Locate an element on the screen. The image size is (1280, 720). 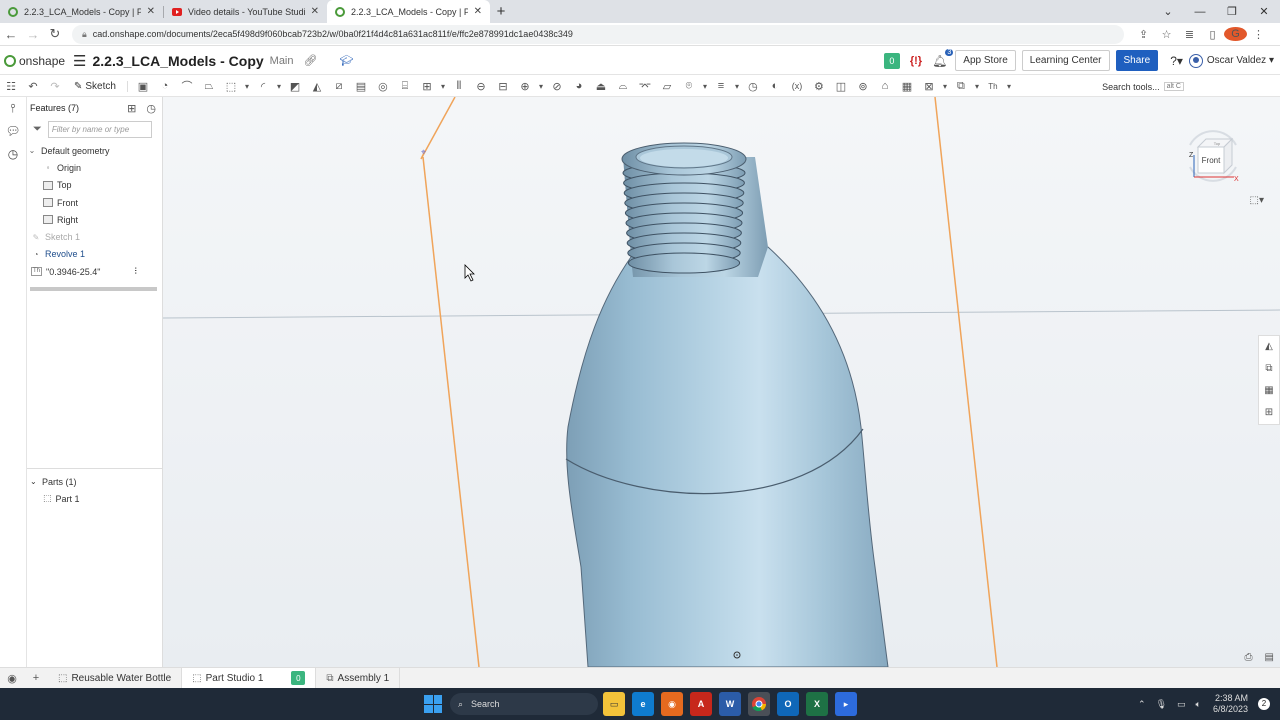
sheet-metal-icon: ⊚ is located at coordinates (863, 86).